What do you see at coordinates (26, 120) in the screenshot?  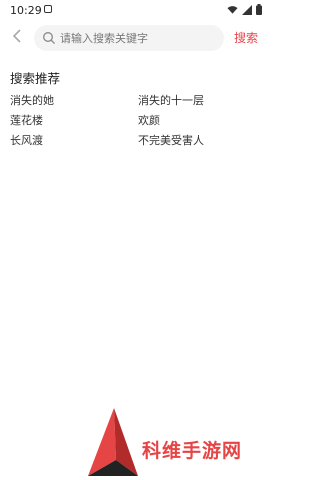 I see `suggestion-item: 莲花楼` at bounding box center [26, 120].